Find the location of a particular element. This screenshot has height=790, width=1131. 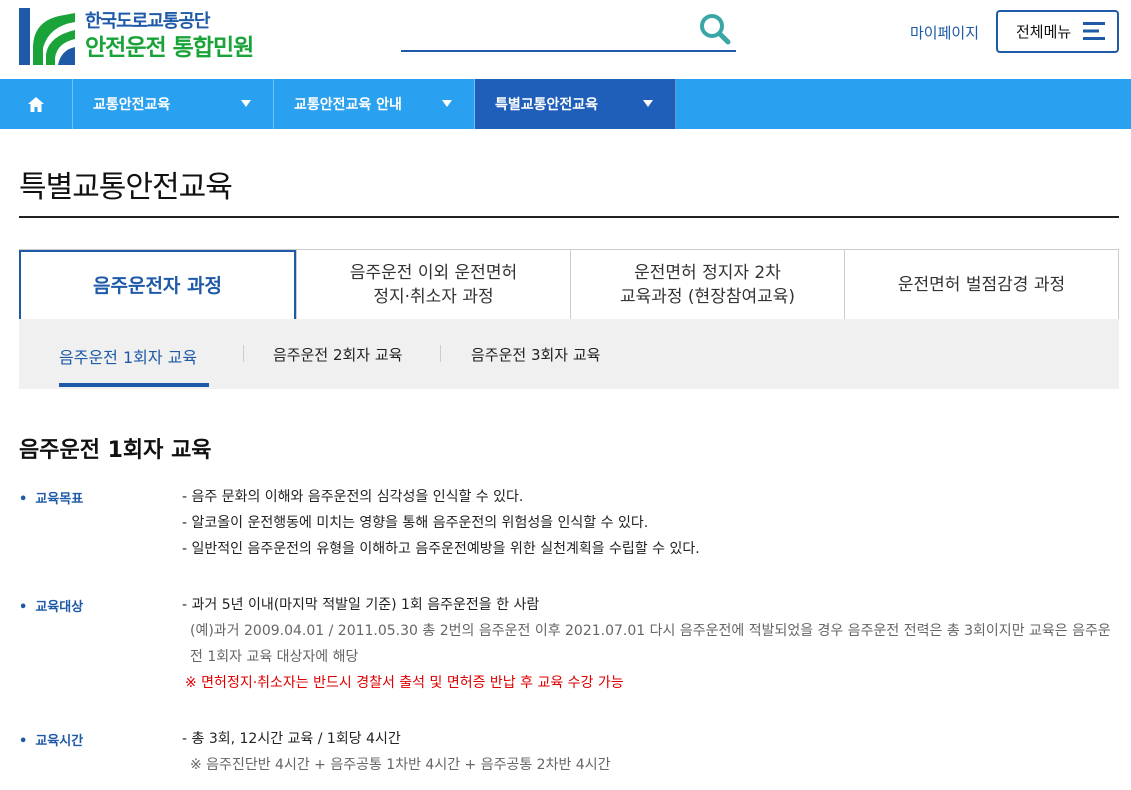

home-icon is located at coordinates (36, 104).